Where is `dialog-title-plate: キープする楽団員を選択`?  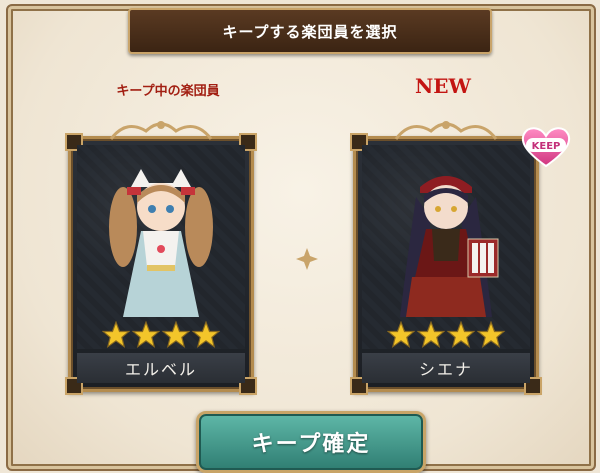
dialog-title-plate: キープする楽団員を選択 is located at coordinates (310, 31).